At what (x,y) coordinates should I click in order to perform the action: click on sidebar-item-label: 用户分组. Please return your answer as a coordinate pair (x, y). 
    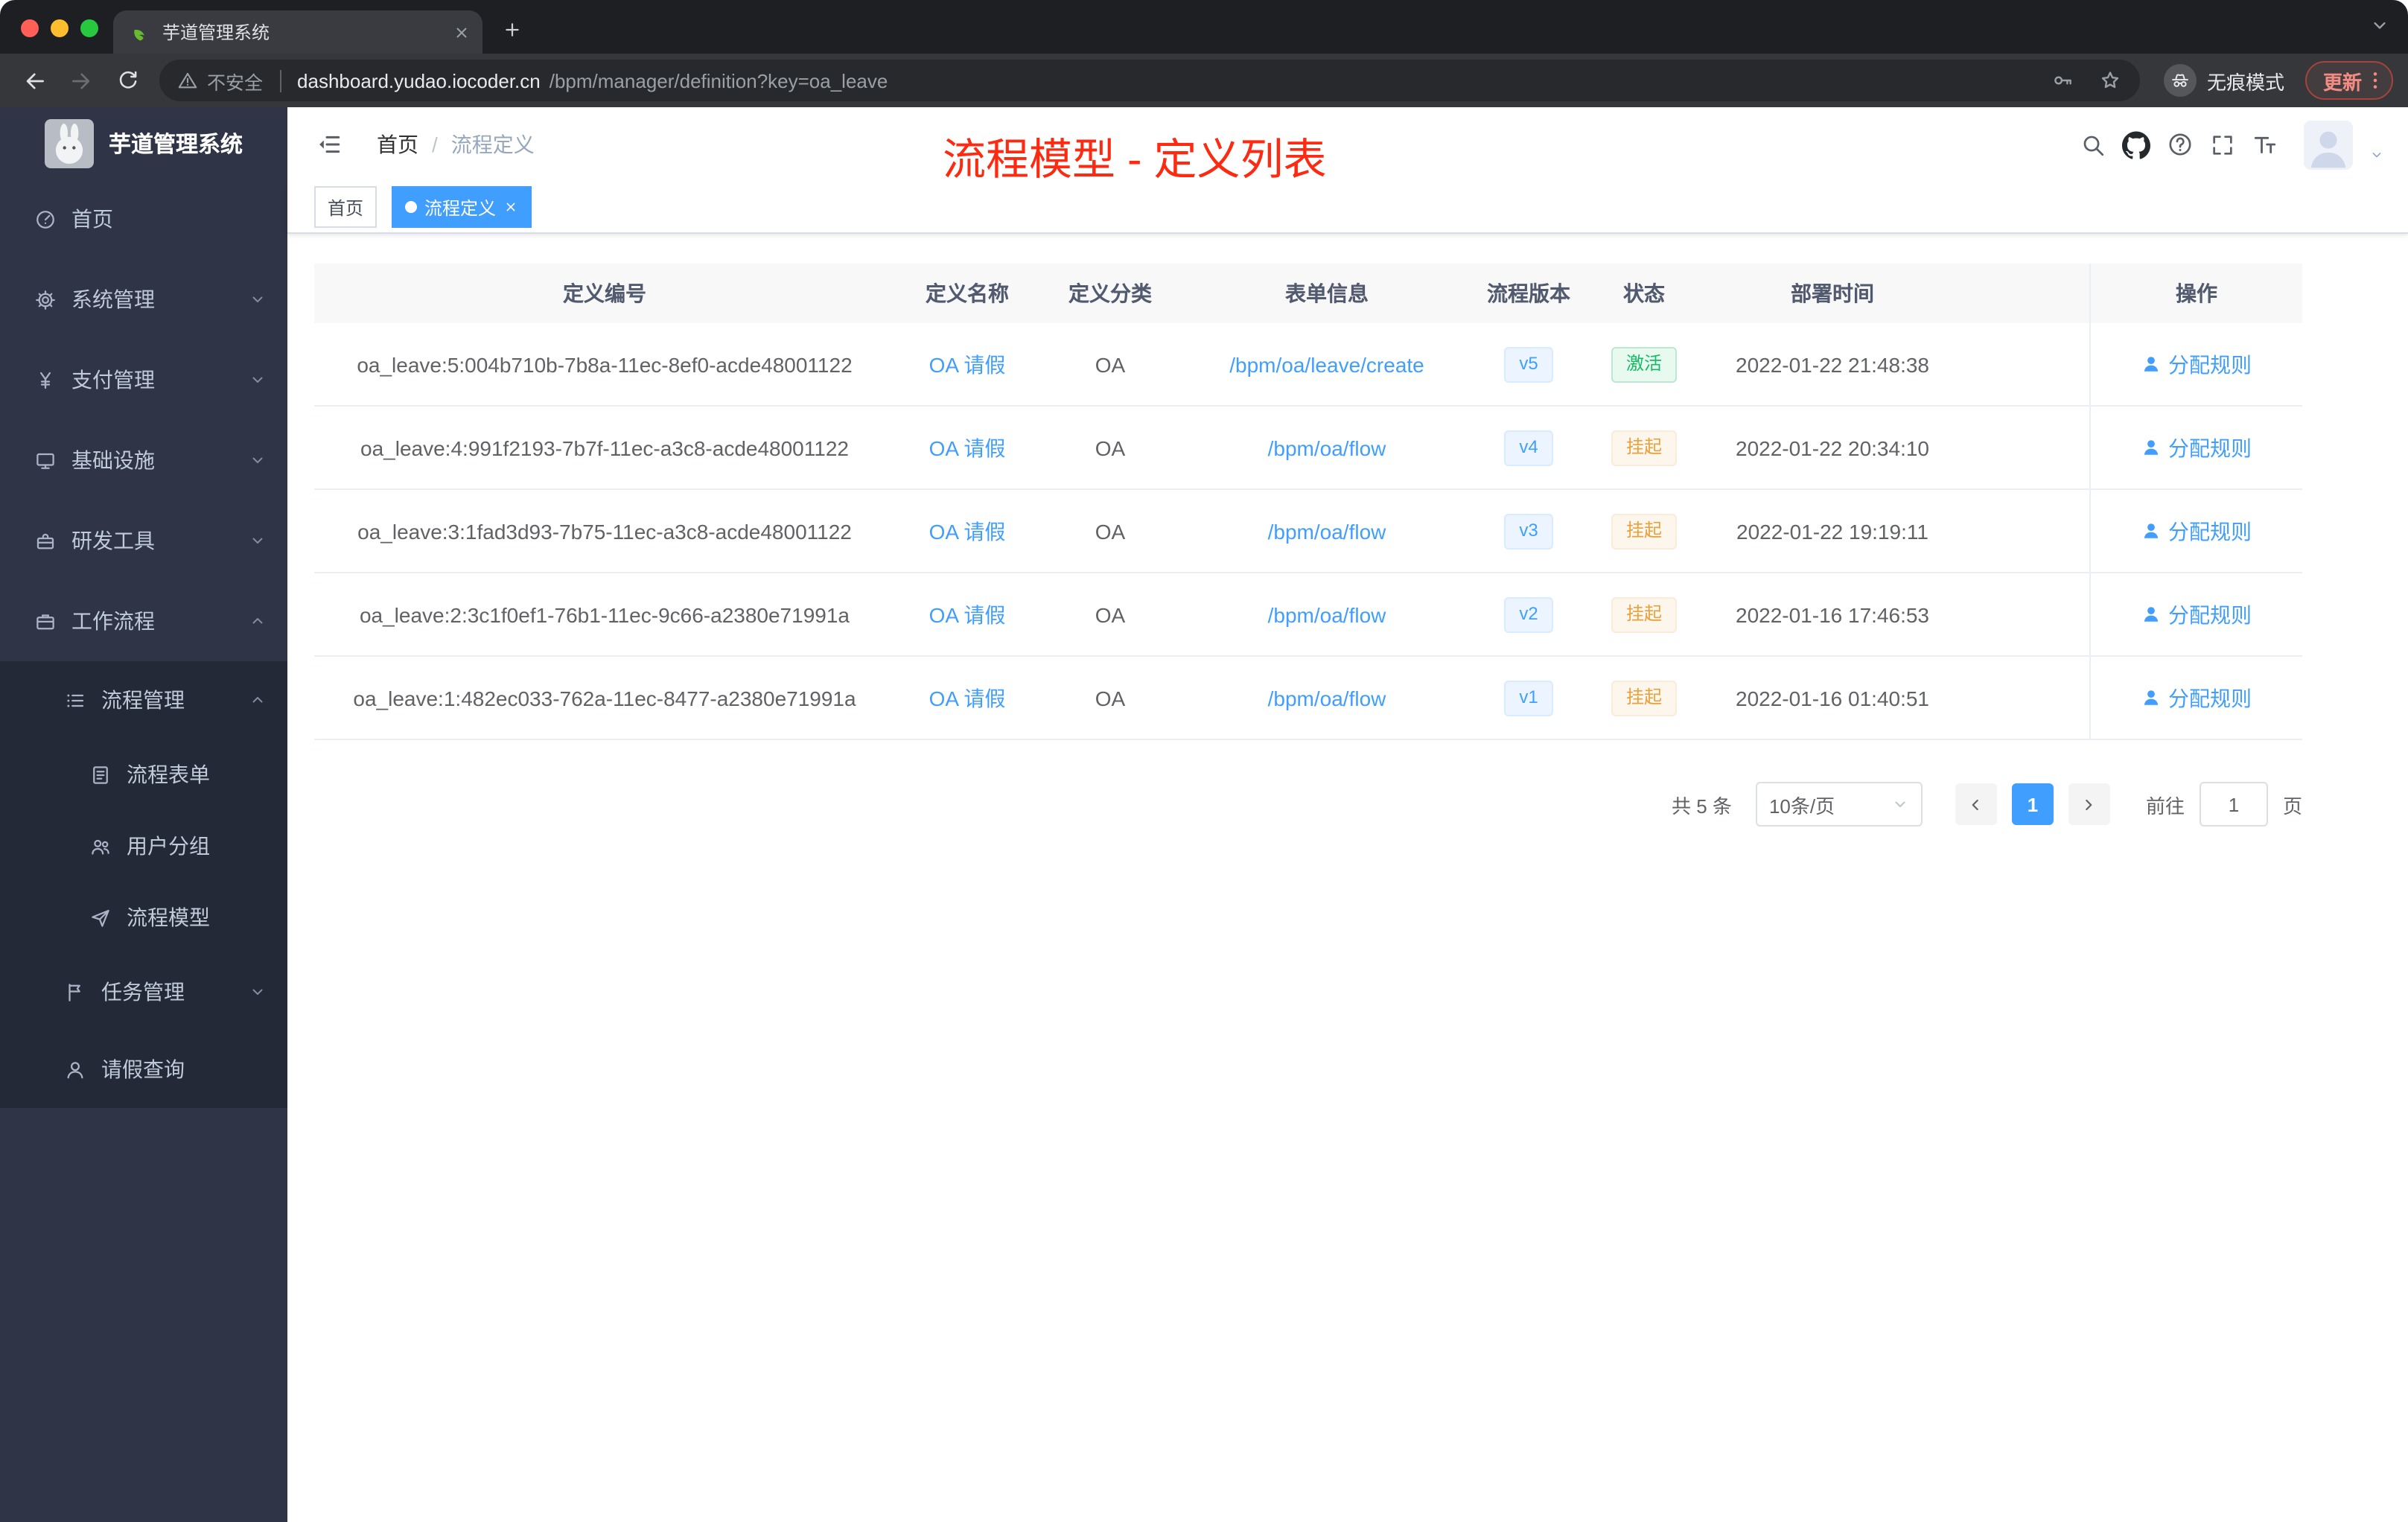
    Looking at the image, I should click on (168, 846).